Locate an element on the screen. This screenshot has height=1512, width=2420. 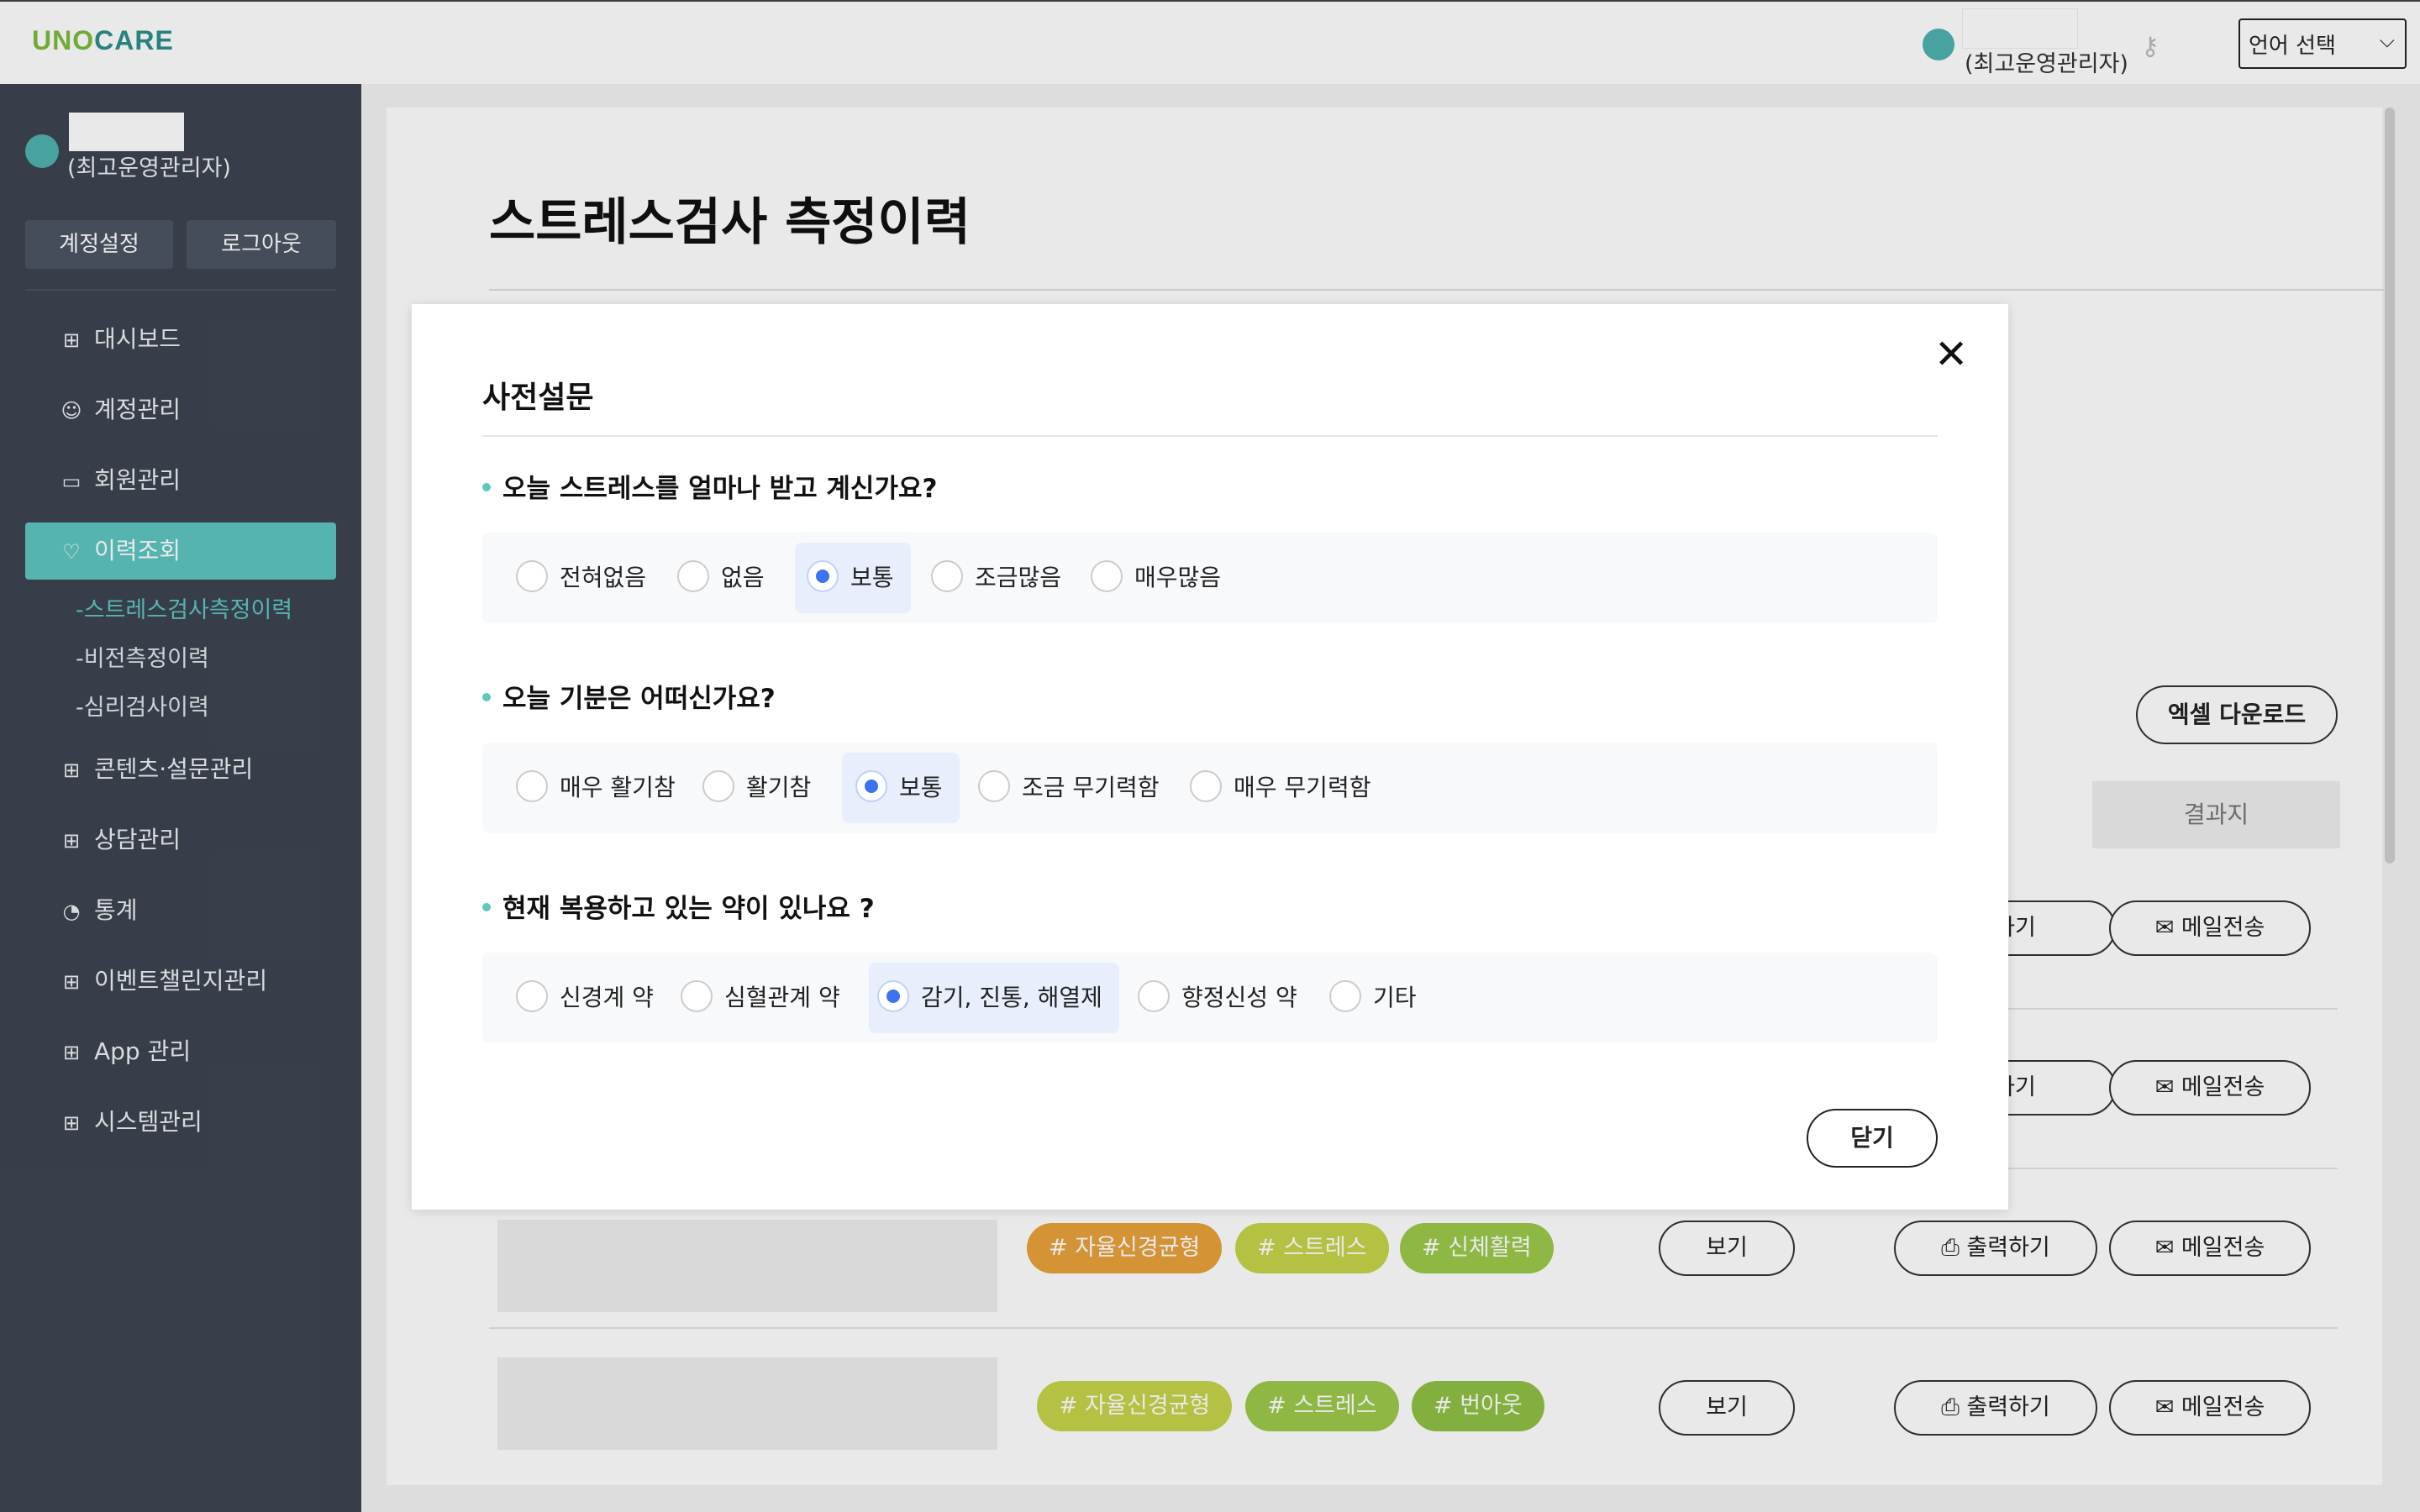
radio-option: 심혈관계 약 is located at coordinates (761, 998).